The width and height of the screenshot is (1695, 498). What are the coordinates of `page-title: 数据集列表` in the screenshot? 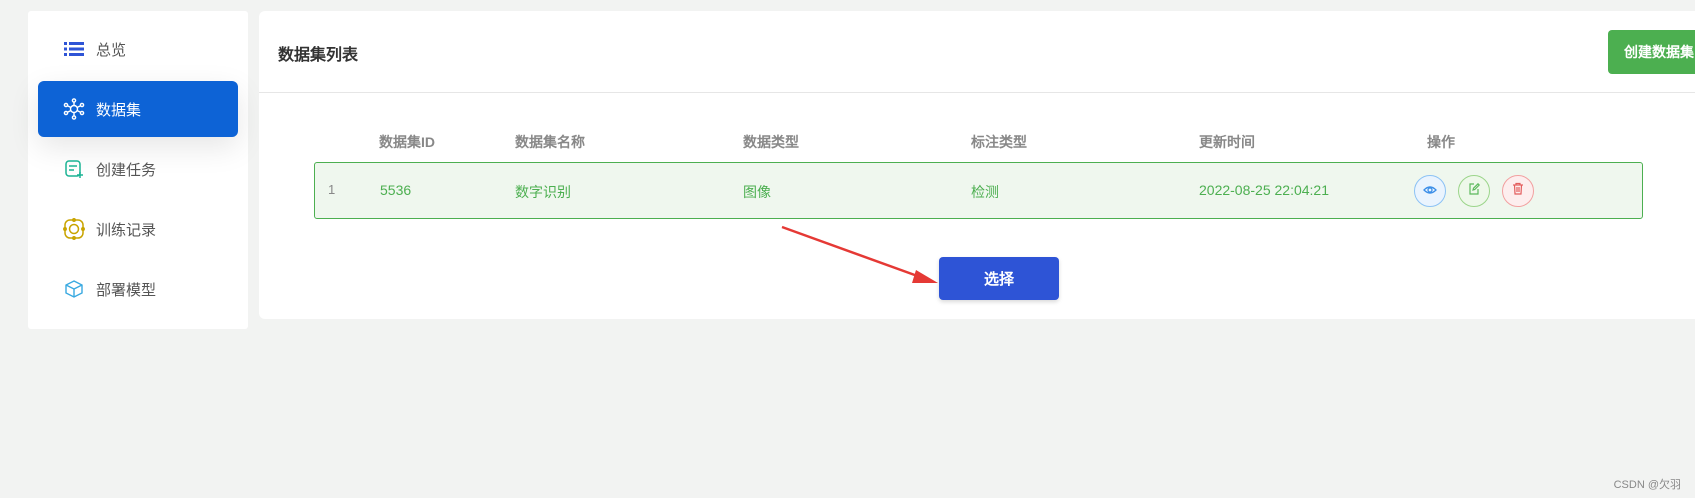 It's located at (318, 55).